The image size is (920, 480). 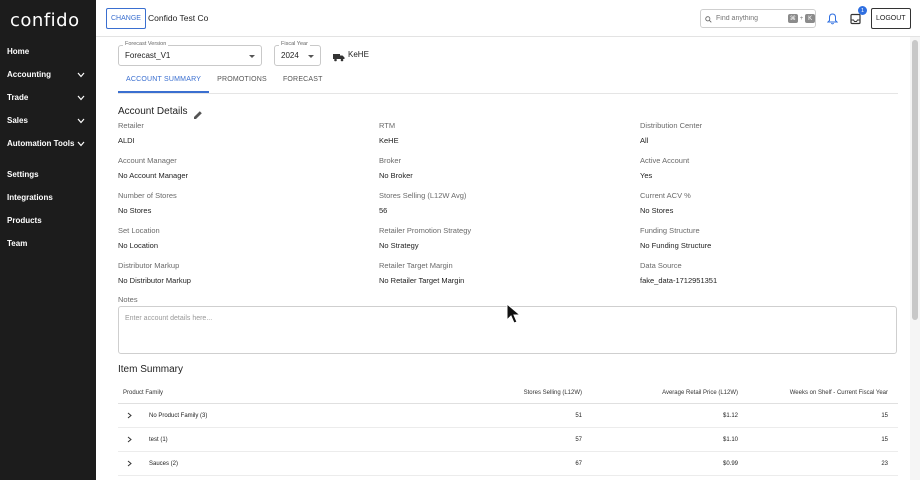 I want to click on column-header-stores-selling: Stores Selling (L12W), so click(x=515, y=393).